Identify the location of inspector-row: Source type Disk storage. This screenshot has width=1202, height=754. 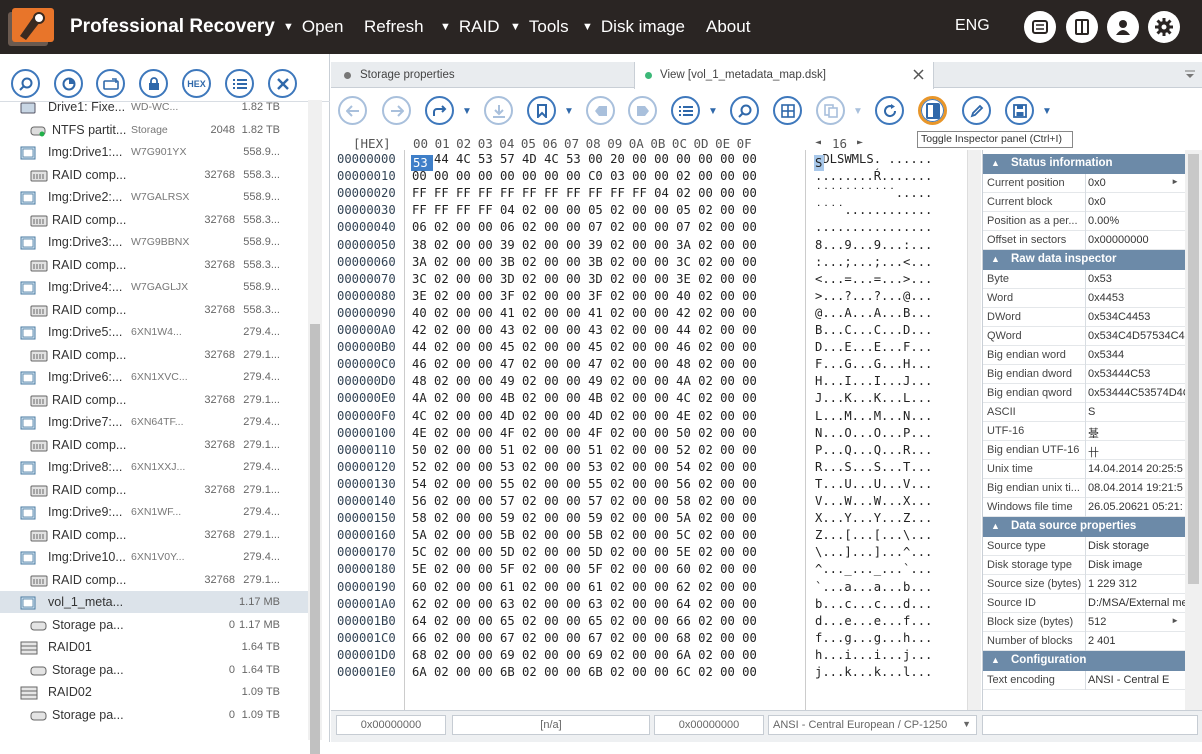
(1084, 546).